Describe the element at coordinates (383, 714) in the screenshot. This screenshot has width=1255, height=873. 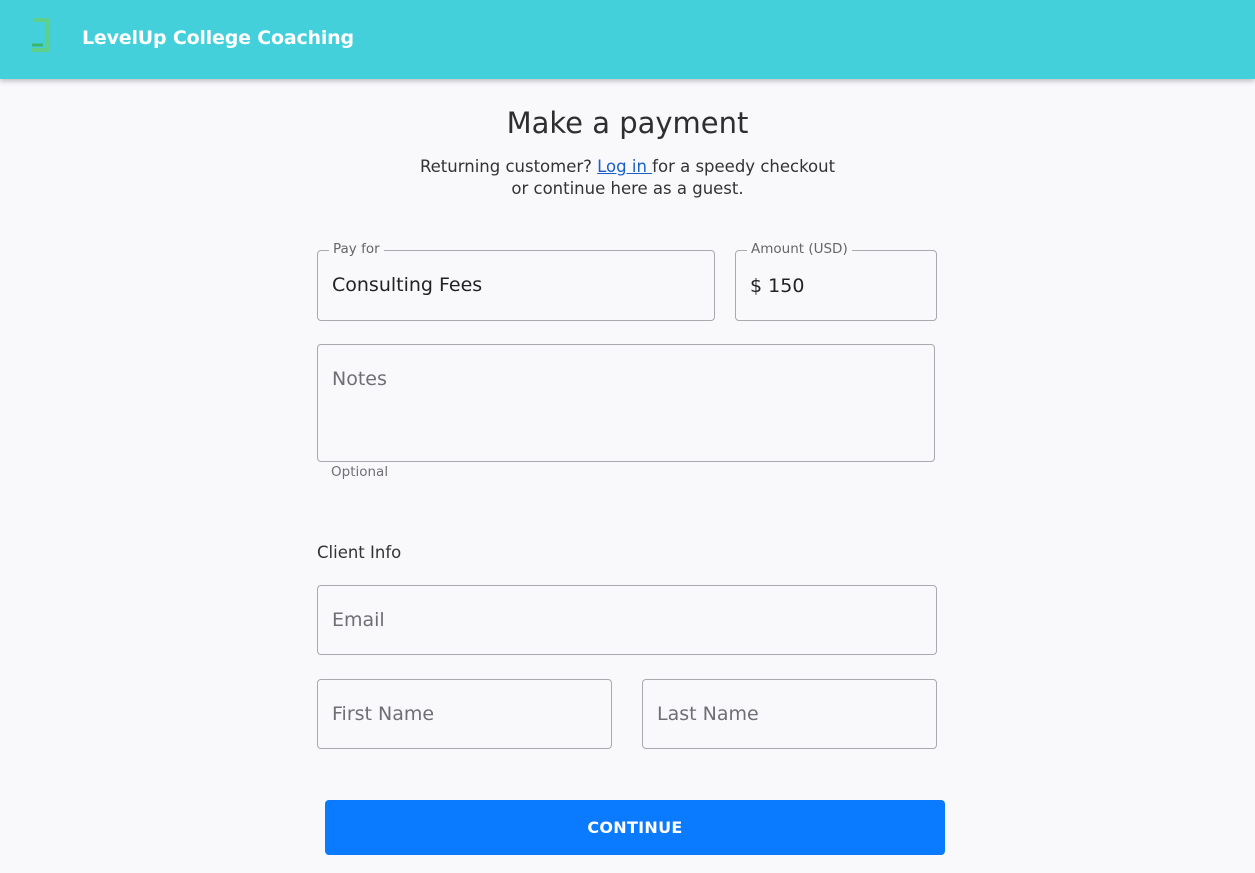
I see `first-name-placeholder: First Name` at that location.